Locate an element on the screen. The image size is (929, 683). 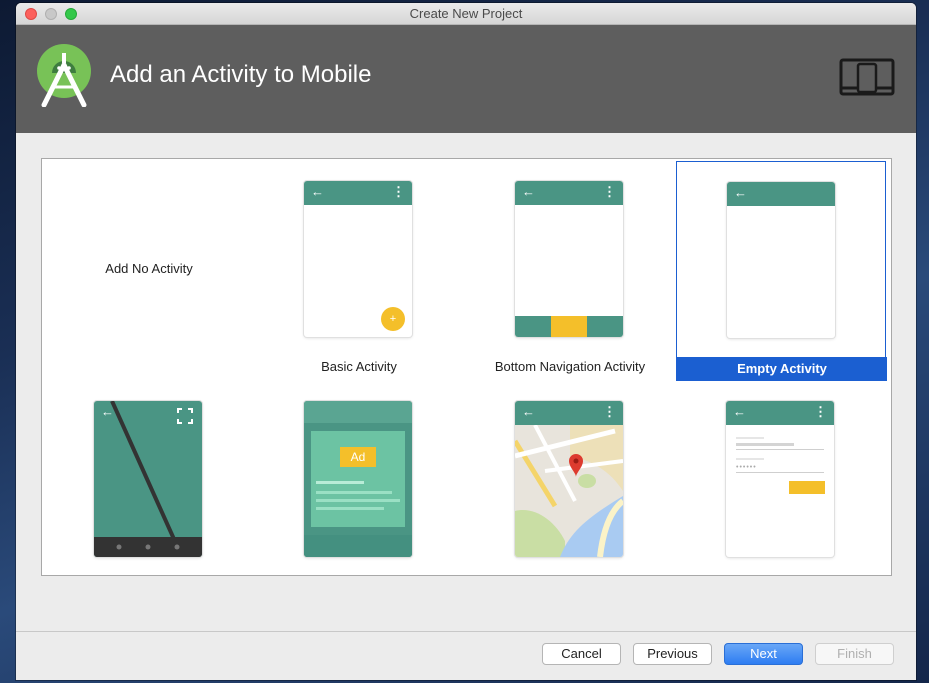
tile-label: Basic Activity is located at coordinates (359, 366).